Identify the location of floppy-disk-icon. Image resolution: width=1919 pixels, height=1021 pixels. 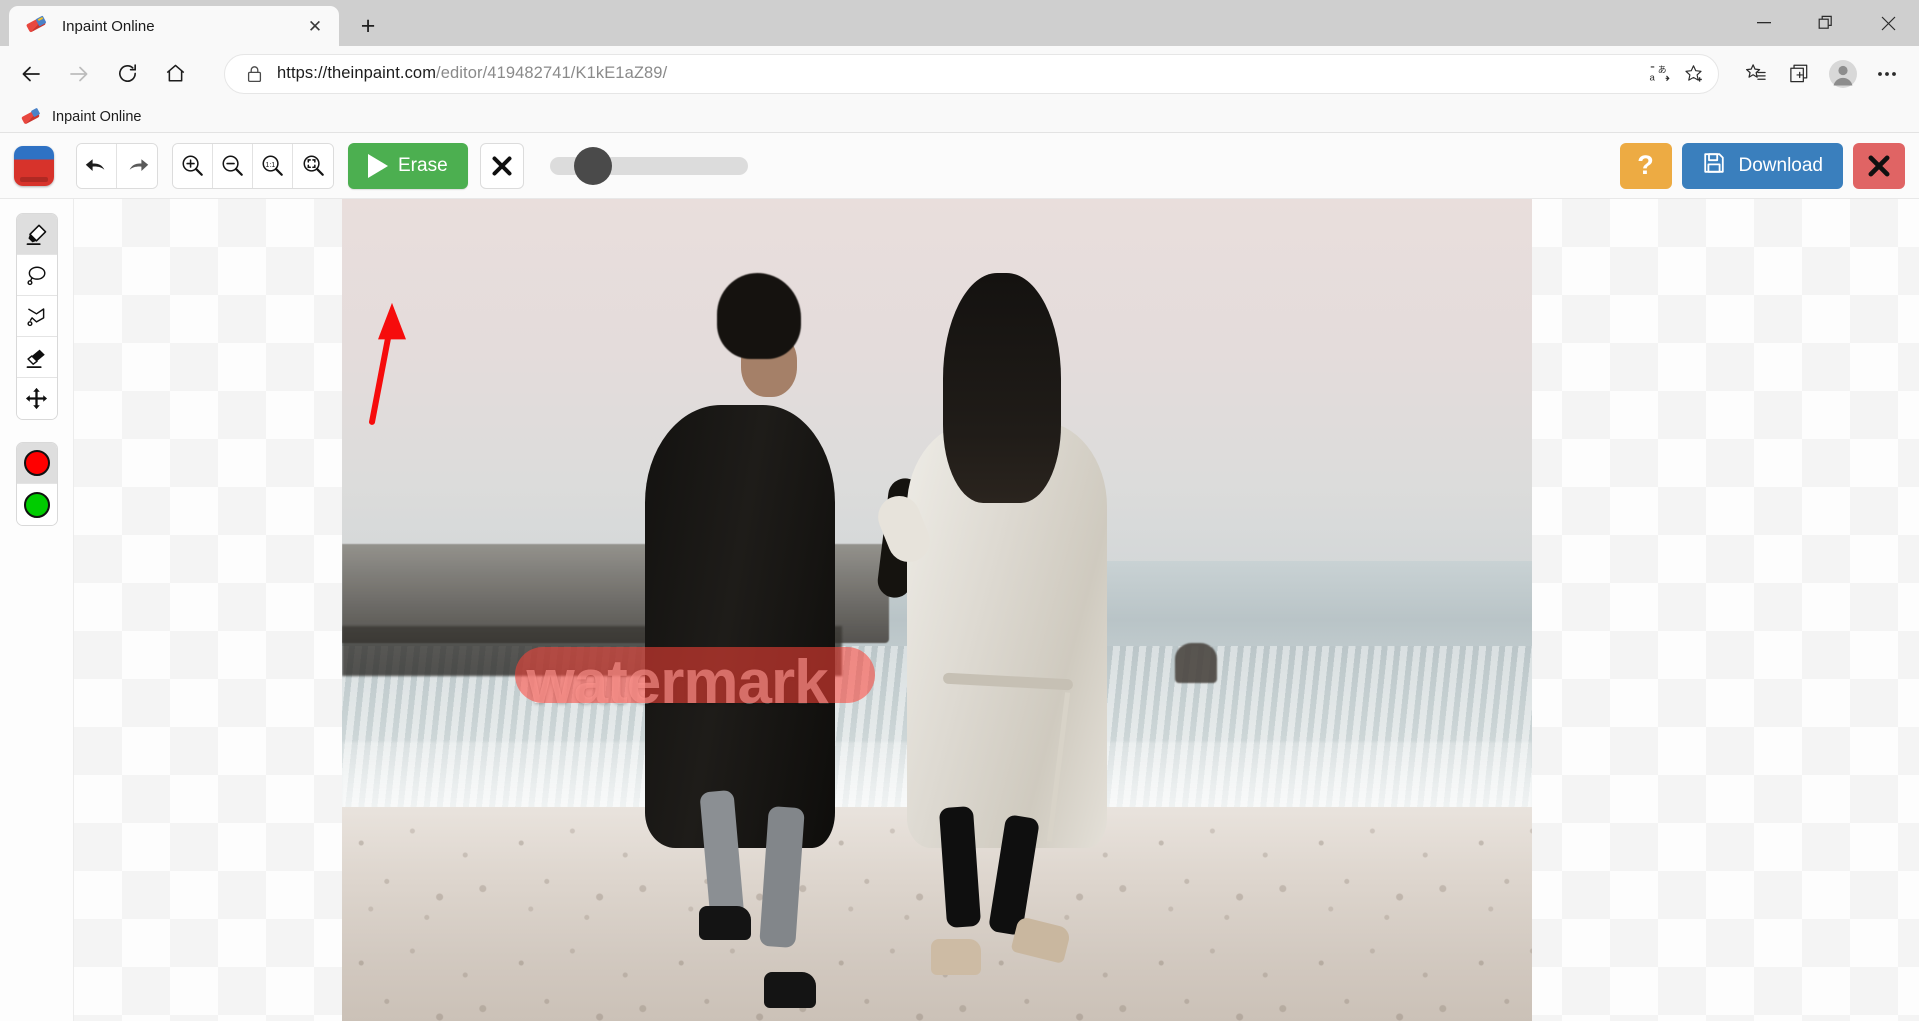
(1714, 166).